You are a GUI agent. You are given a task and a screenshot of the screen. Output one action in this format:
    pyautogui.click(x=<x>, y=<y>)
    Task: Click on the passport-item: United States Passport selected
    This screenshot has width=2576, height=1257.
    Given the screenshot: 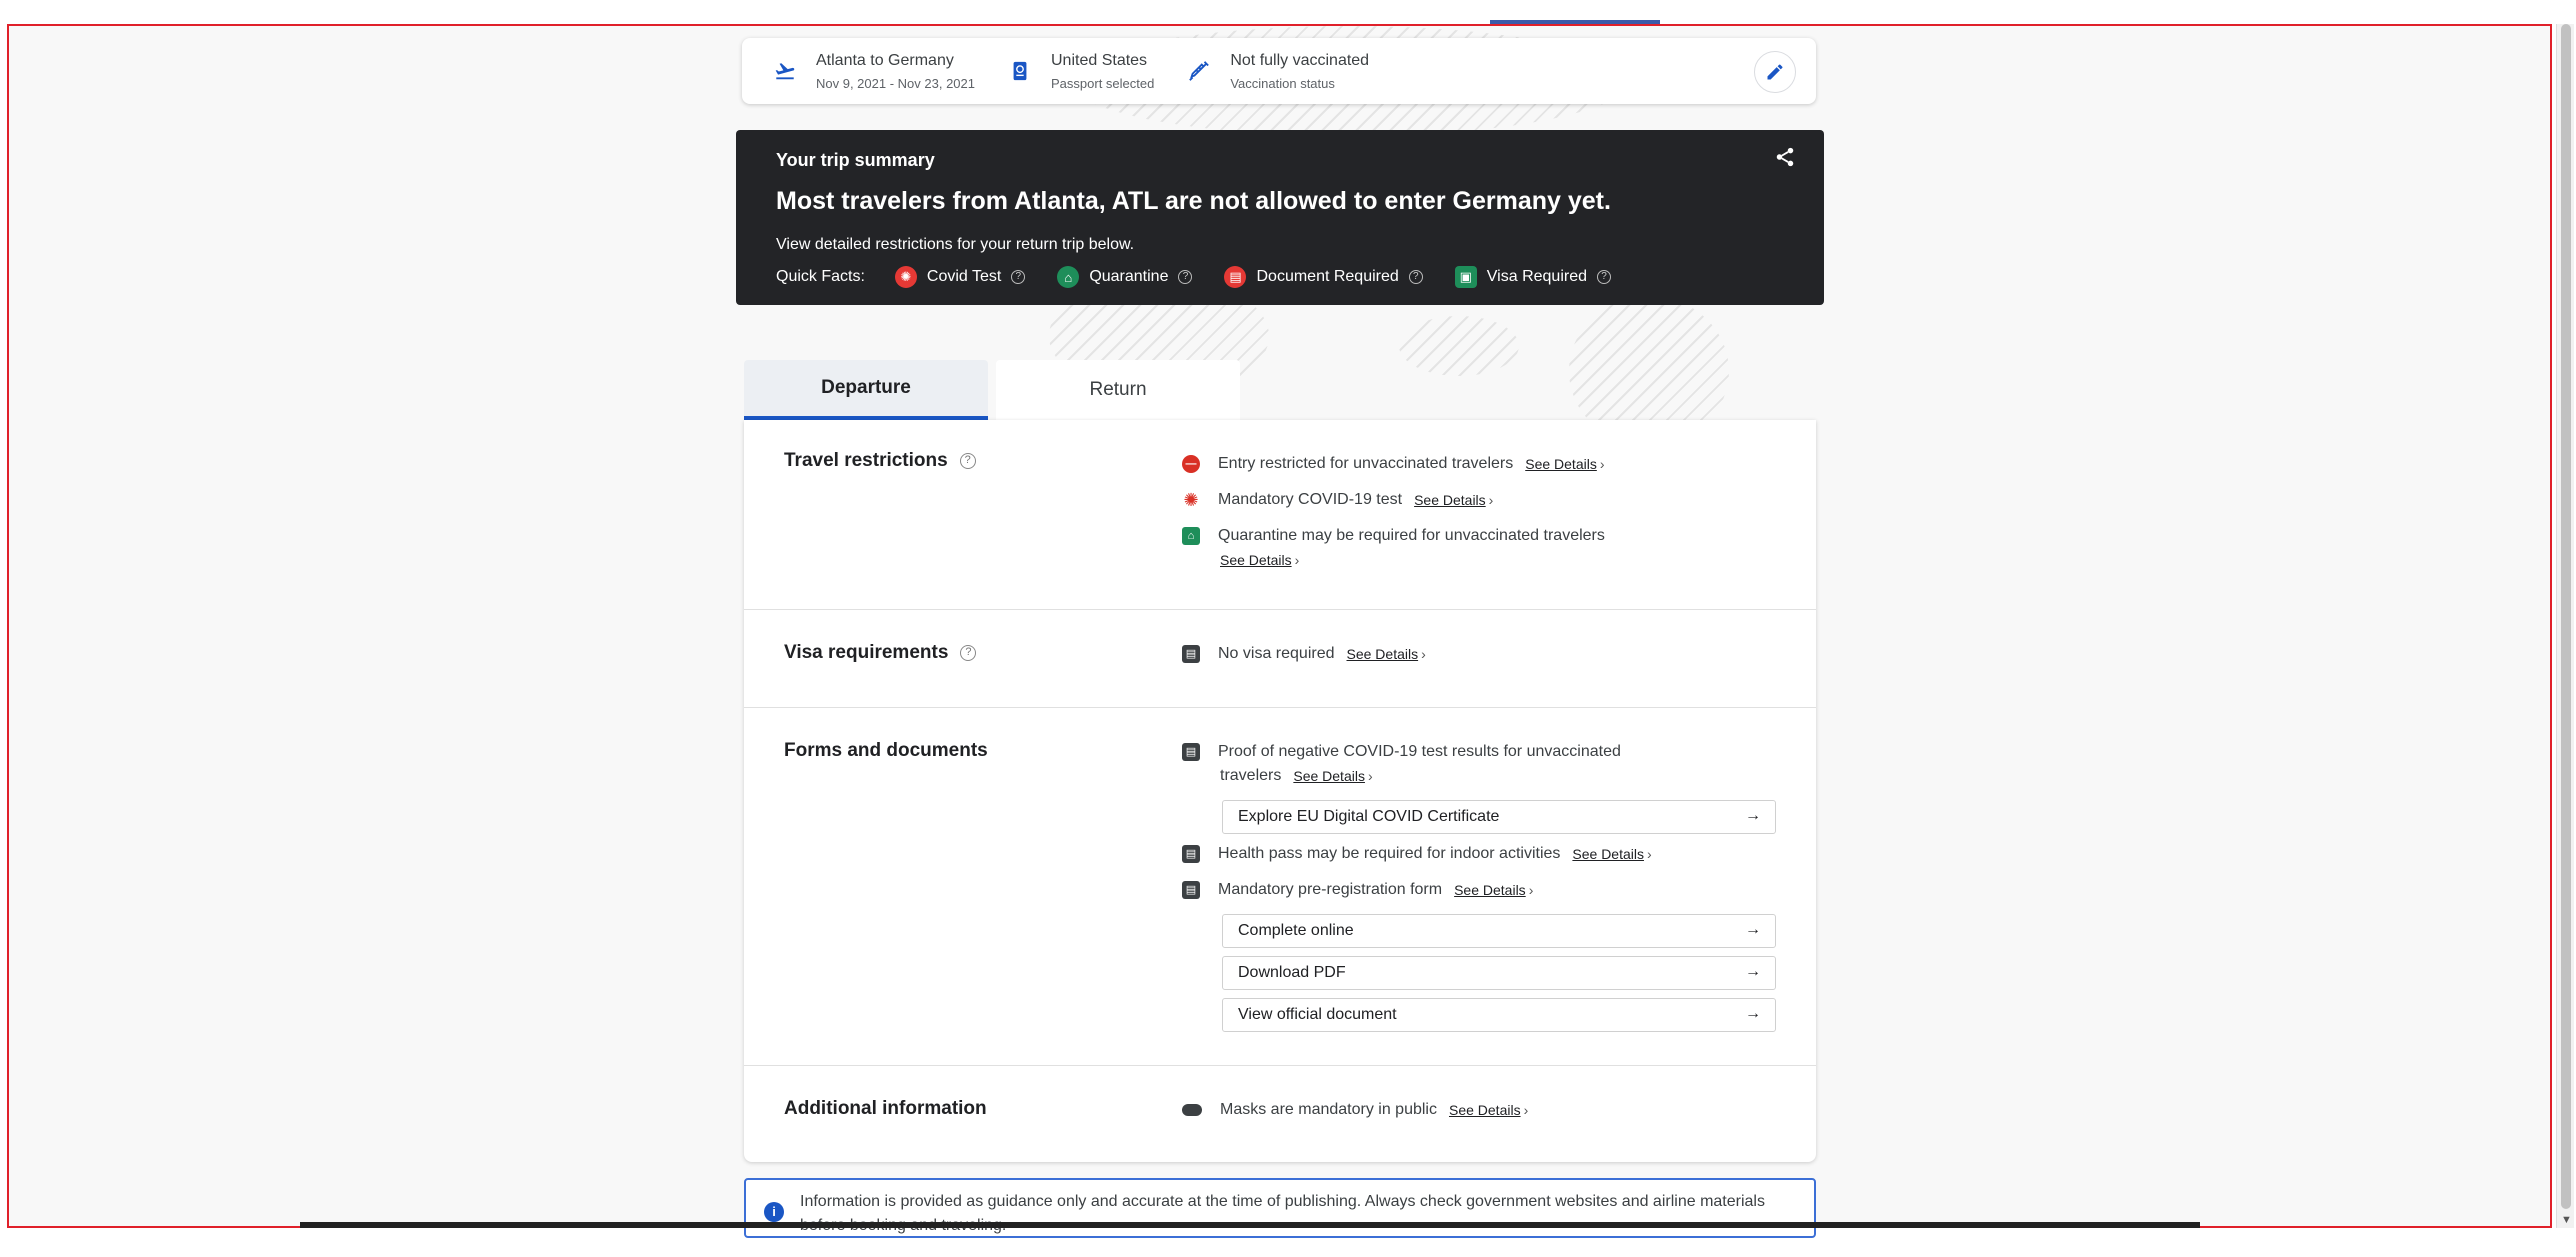 What is the action you would take?
    pyautogui.click(x=1081, y=71)
    